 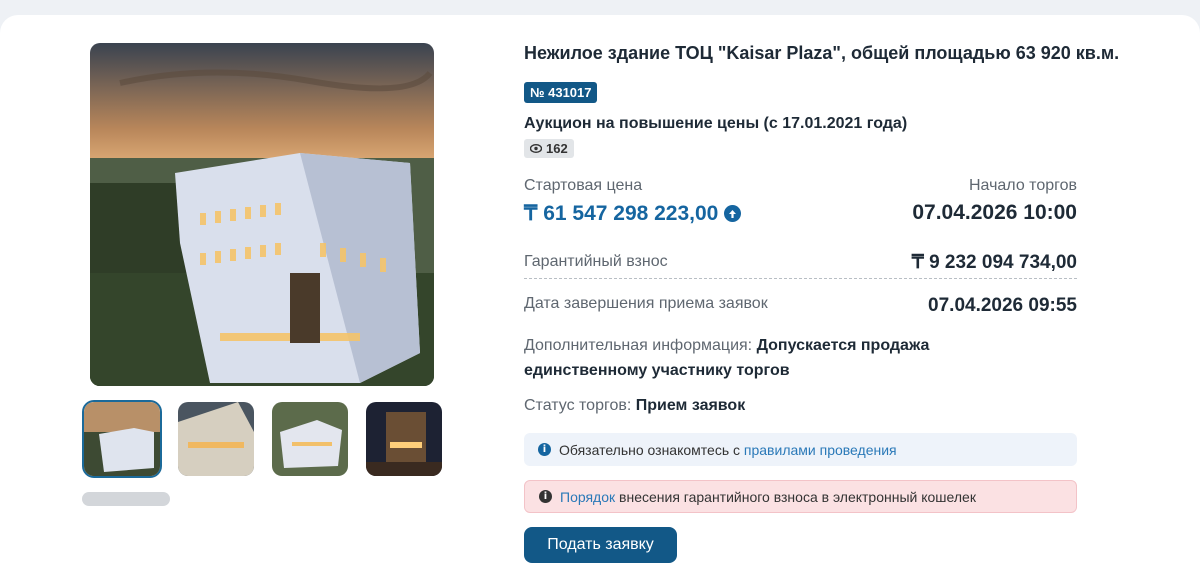 I want to click on guarantee-row: Гарантийный взнос ₸ 9 232 094 734,00, so click(x=800, y=265).